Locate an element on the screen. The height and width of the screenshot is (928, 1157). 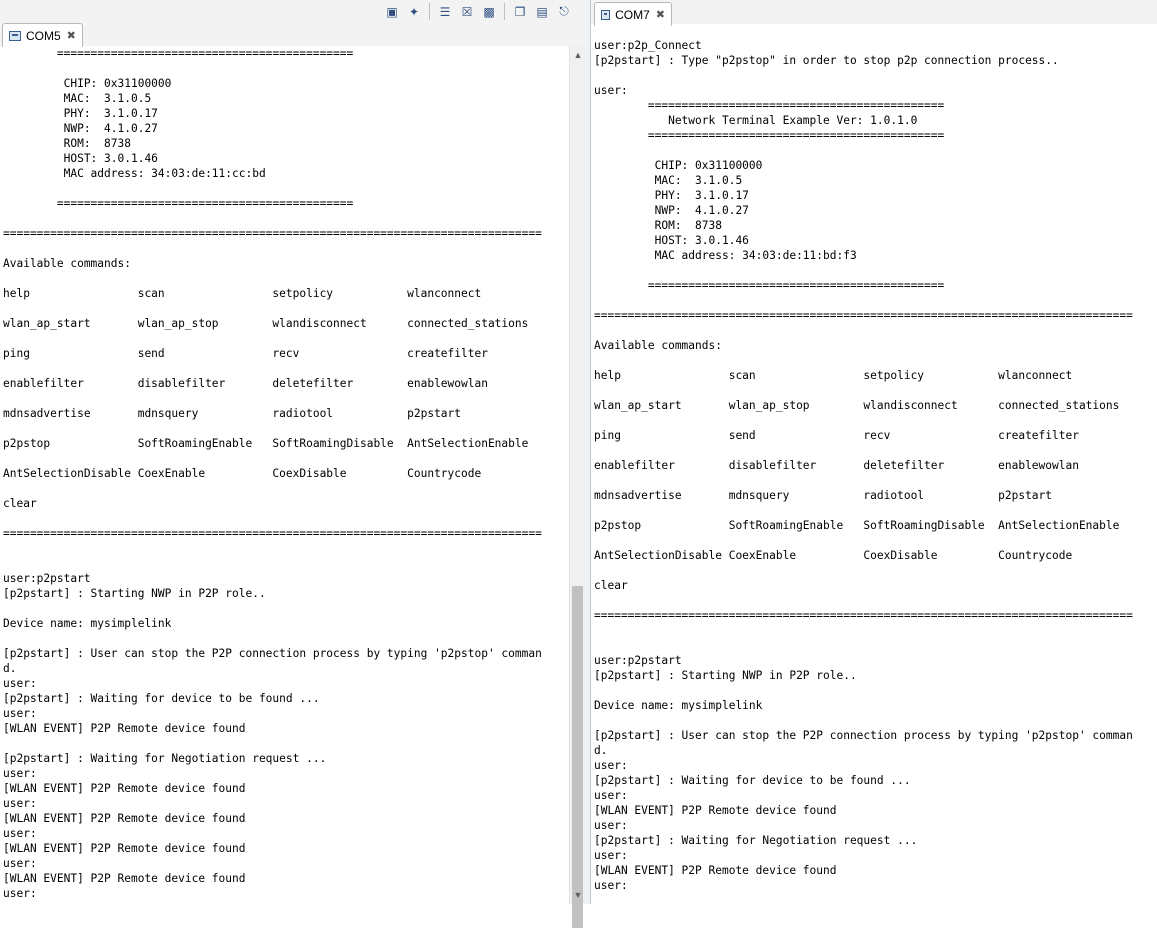
clear-icon: ☒ is located at coordinates (467, 11).